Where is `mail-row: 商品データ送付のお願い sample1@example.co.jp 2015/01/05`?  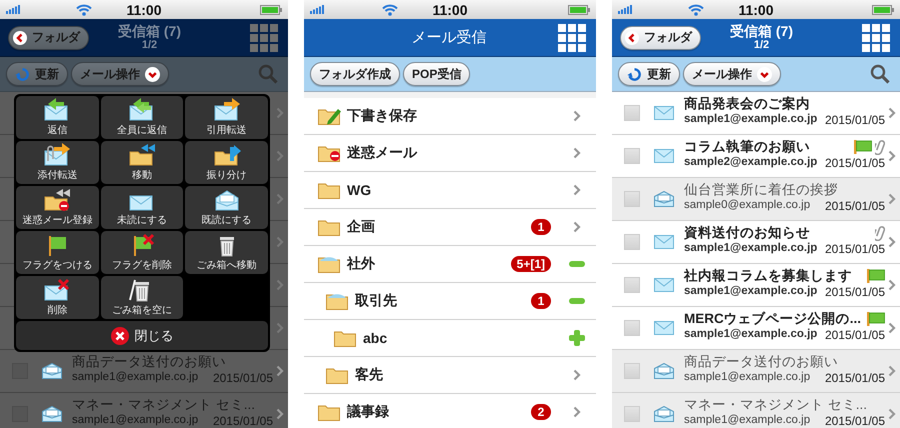 mail-row: 商品データ送付のお願い sample1@example.co.jp 2015/01/05 is located at coordinates (756, 371).